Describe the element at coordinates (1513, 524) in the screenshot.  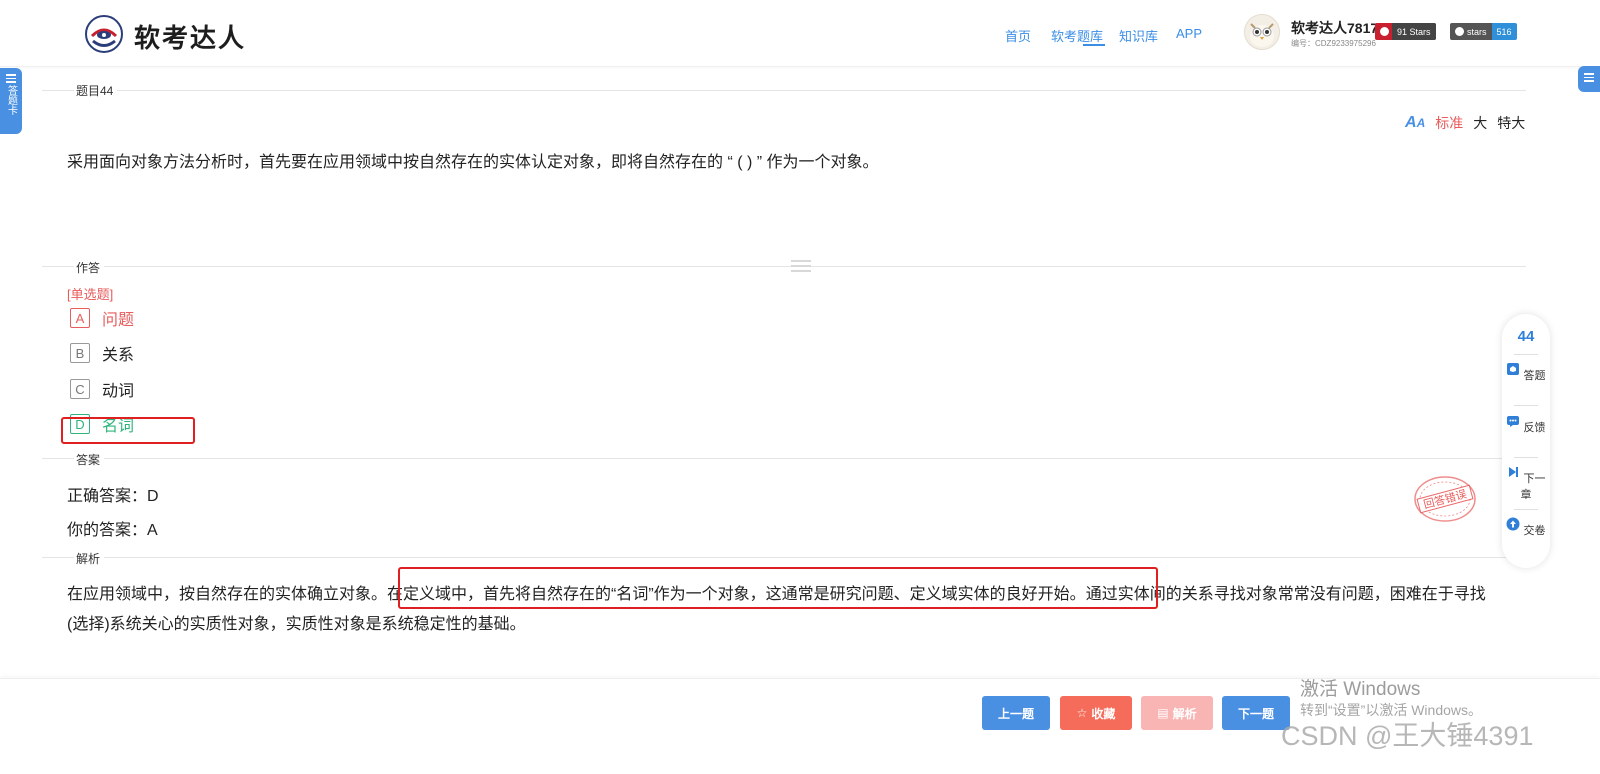
I see `submit-icon` at that location.